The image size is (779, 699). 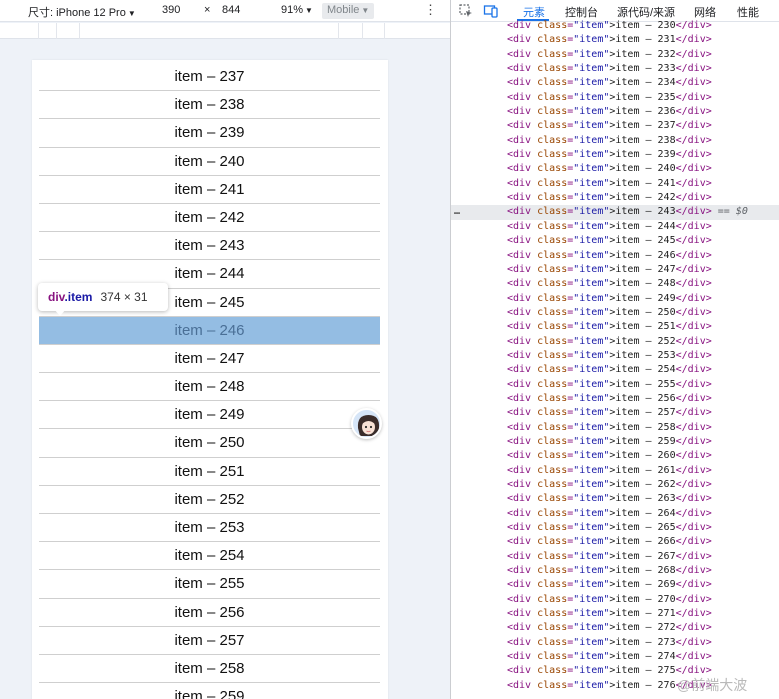 What do you see at coordinates (209, 105) in the screenshot?
I see `list-item: item – 238` at bounding box center [209, 105].